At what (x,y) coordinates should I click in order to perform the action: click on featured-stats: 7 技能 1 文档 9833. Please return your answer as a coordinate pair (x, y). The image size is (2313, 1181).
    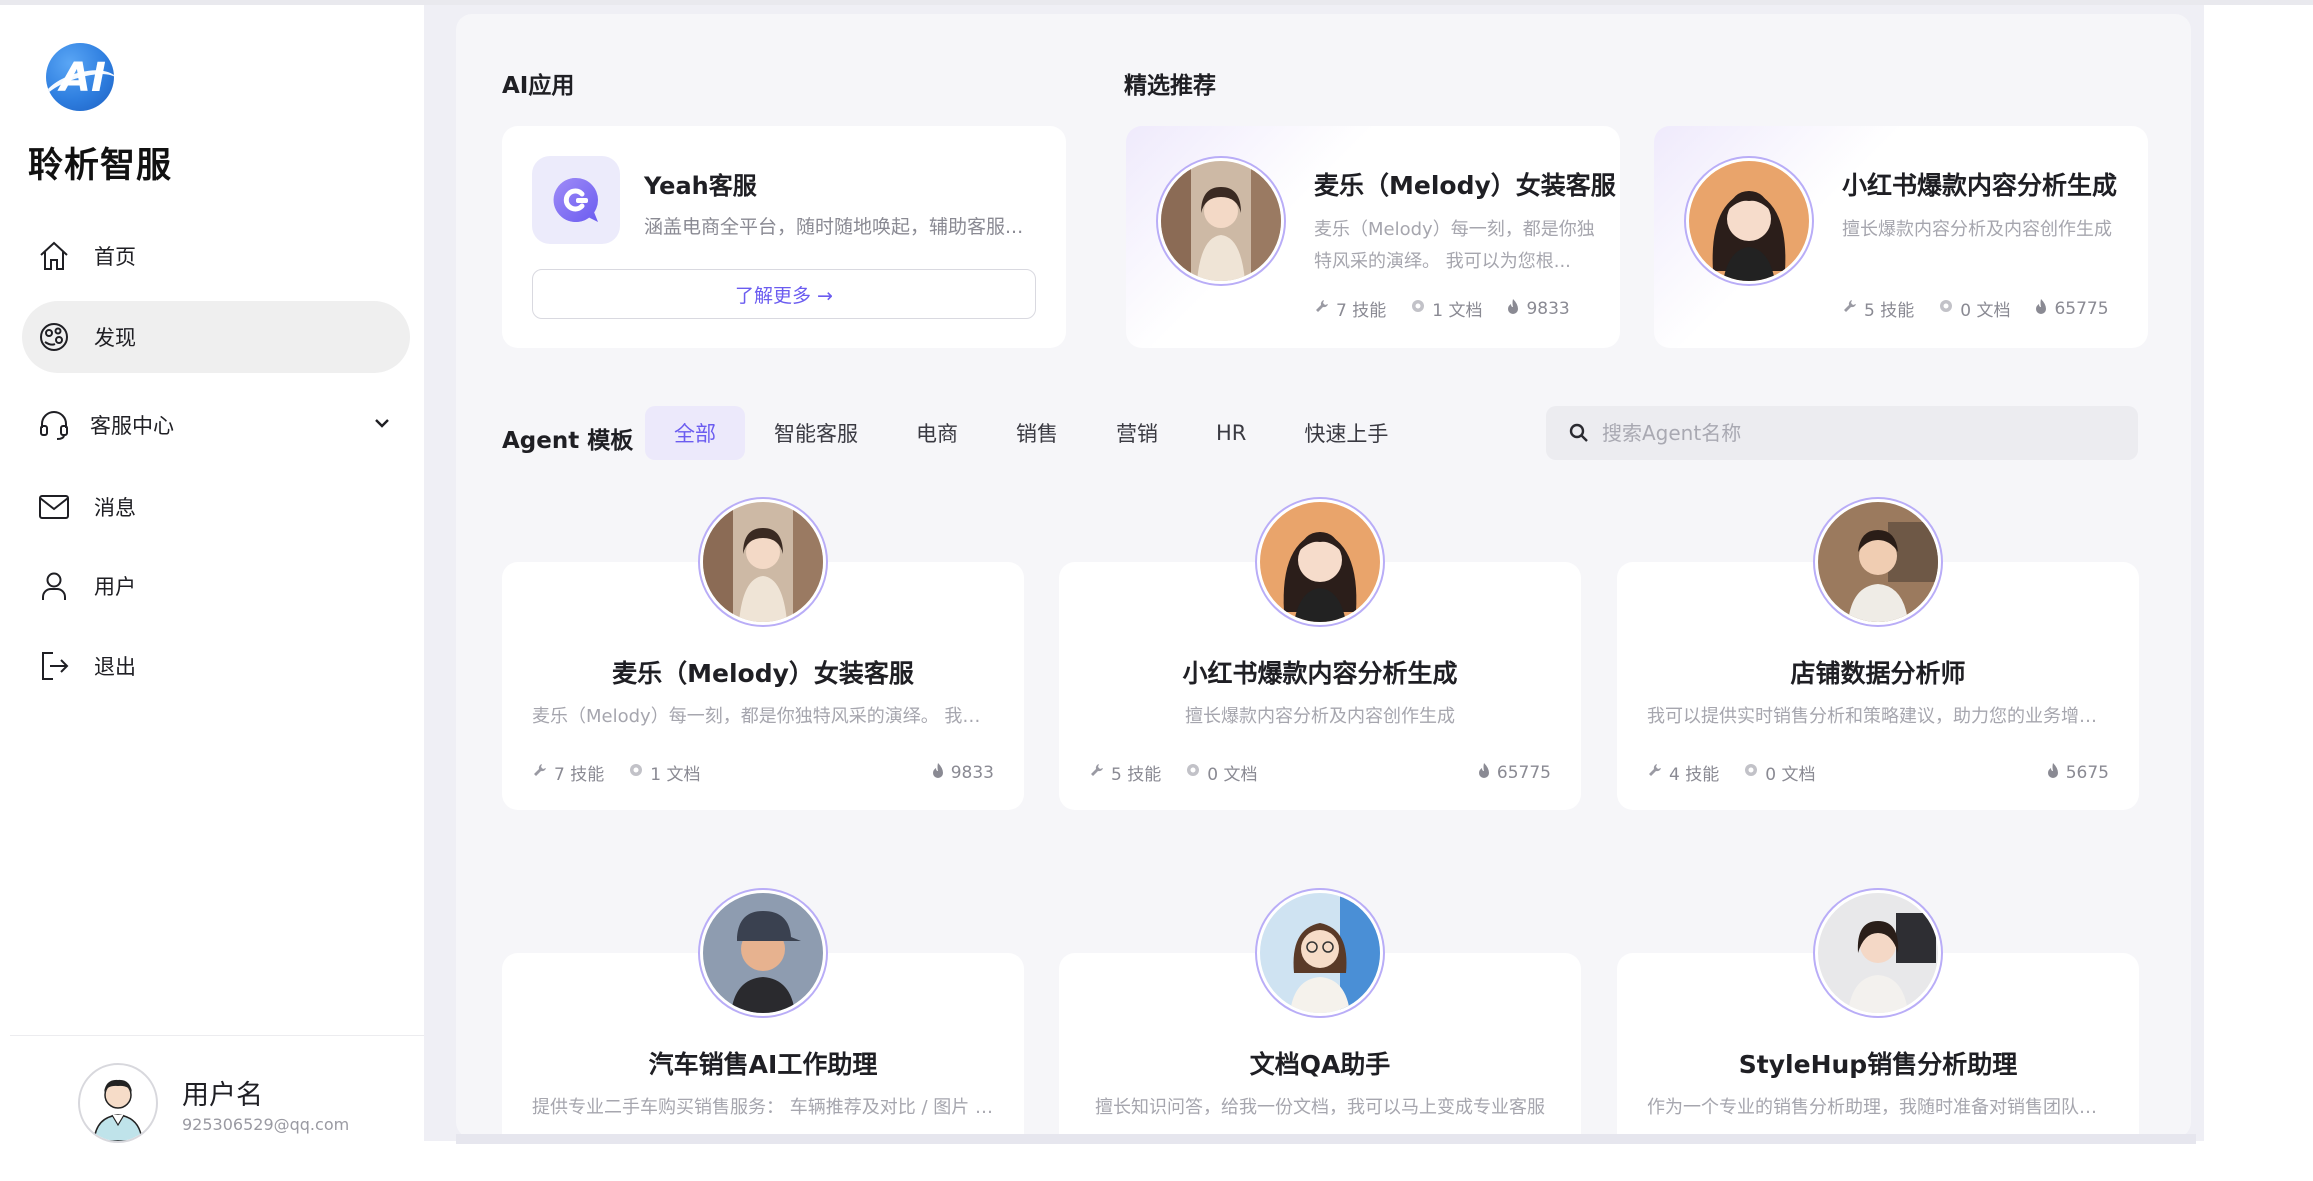
    Looking at the image, I should click on (1442, 308).